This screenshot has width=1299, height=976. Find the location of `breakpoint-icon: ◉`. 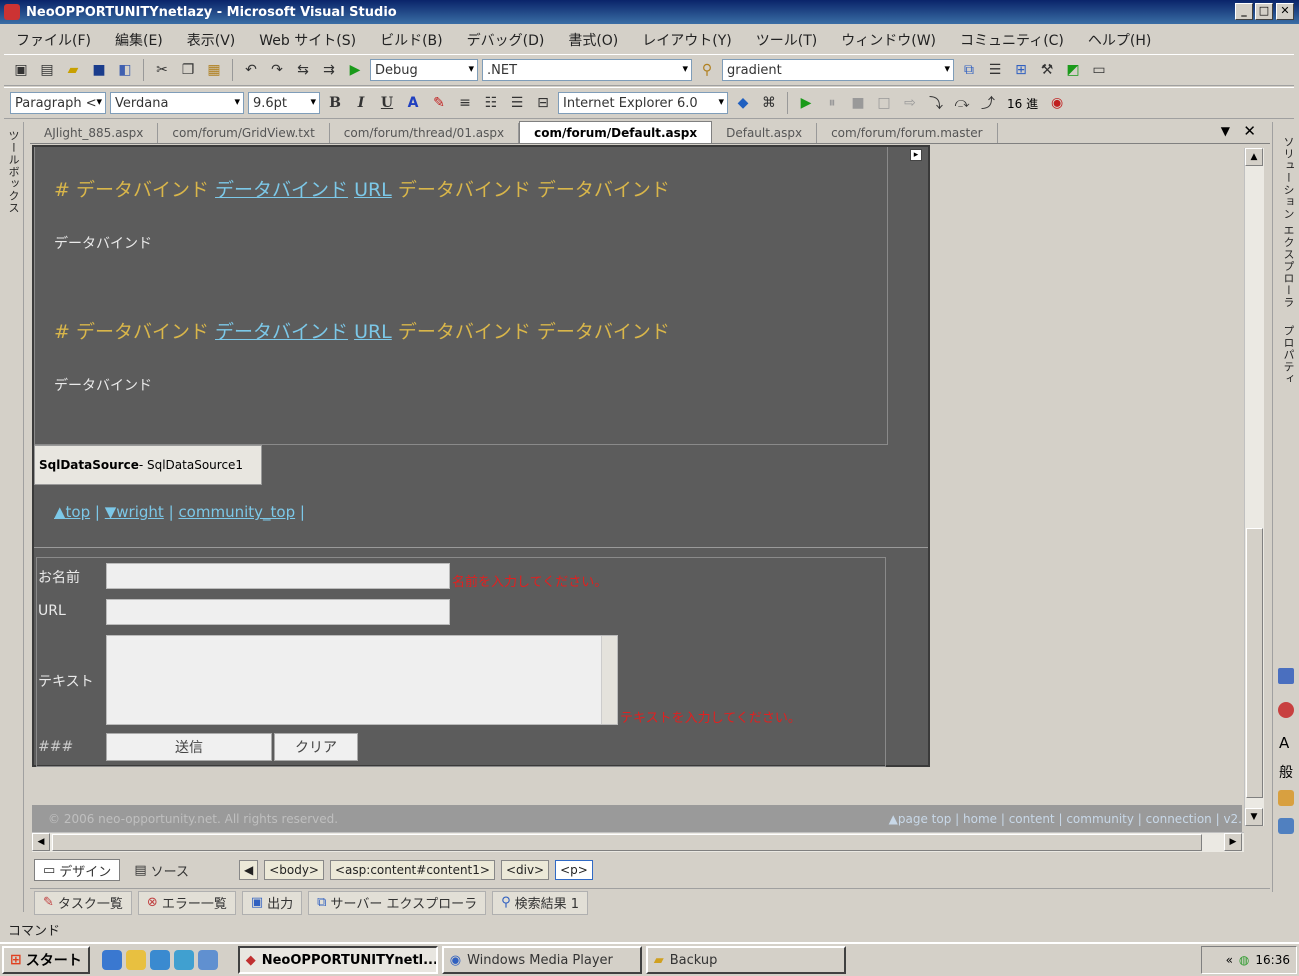

breakpoint-icon: ◉ is located at coordinates (1057, 103).